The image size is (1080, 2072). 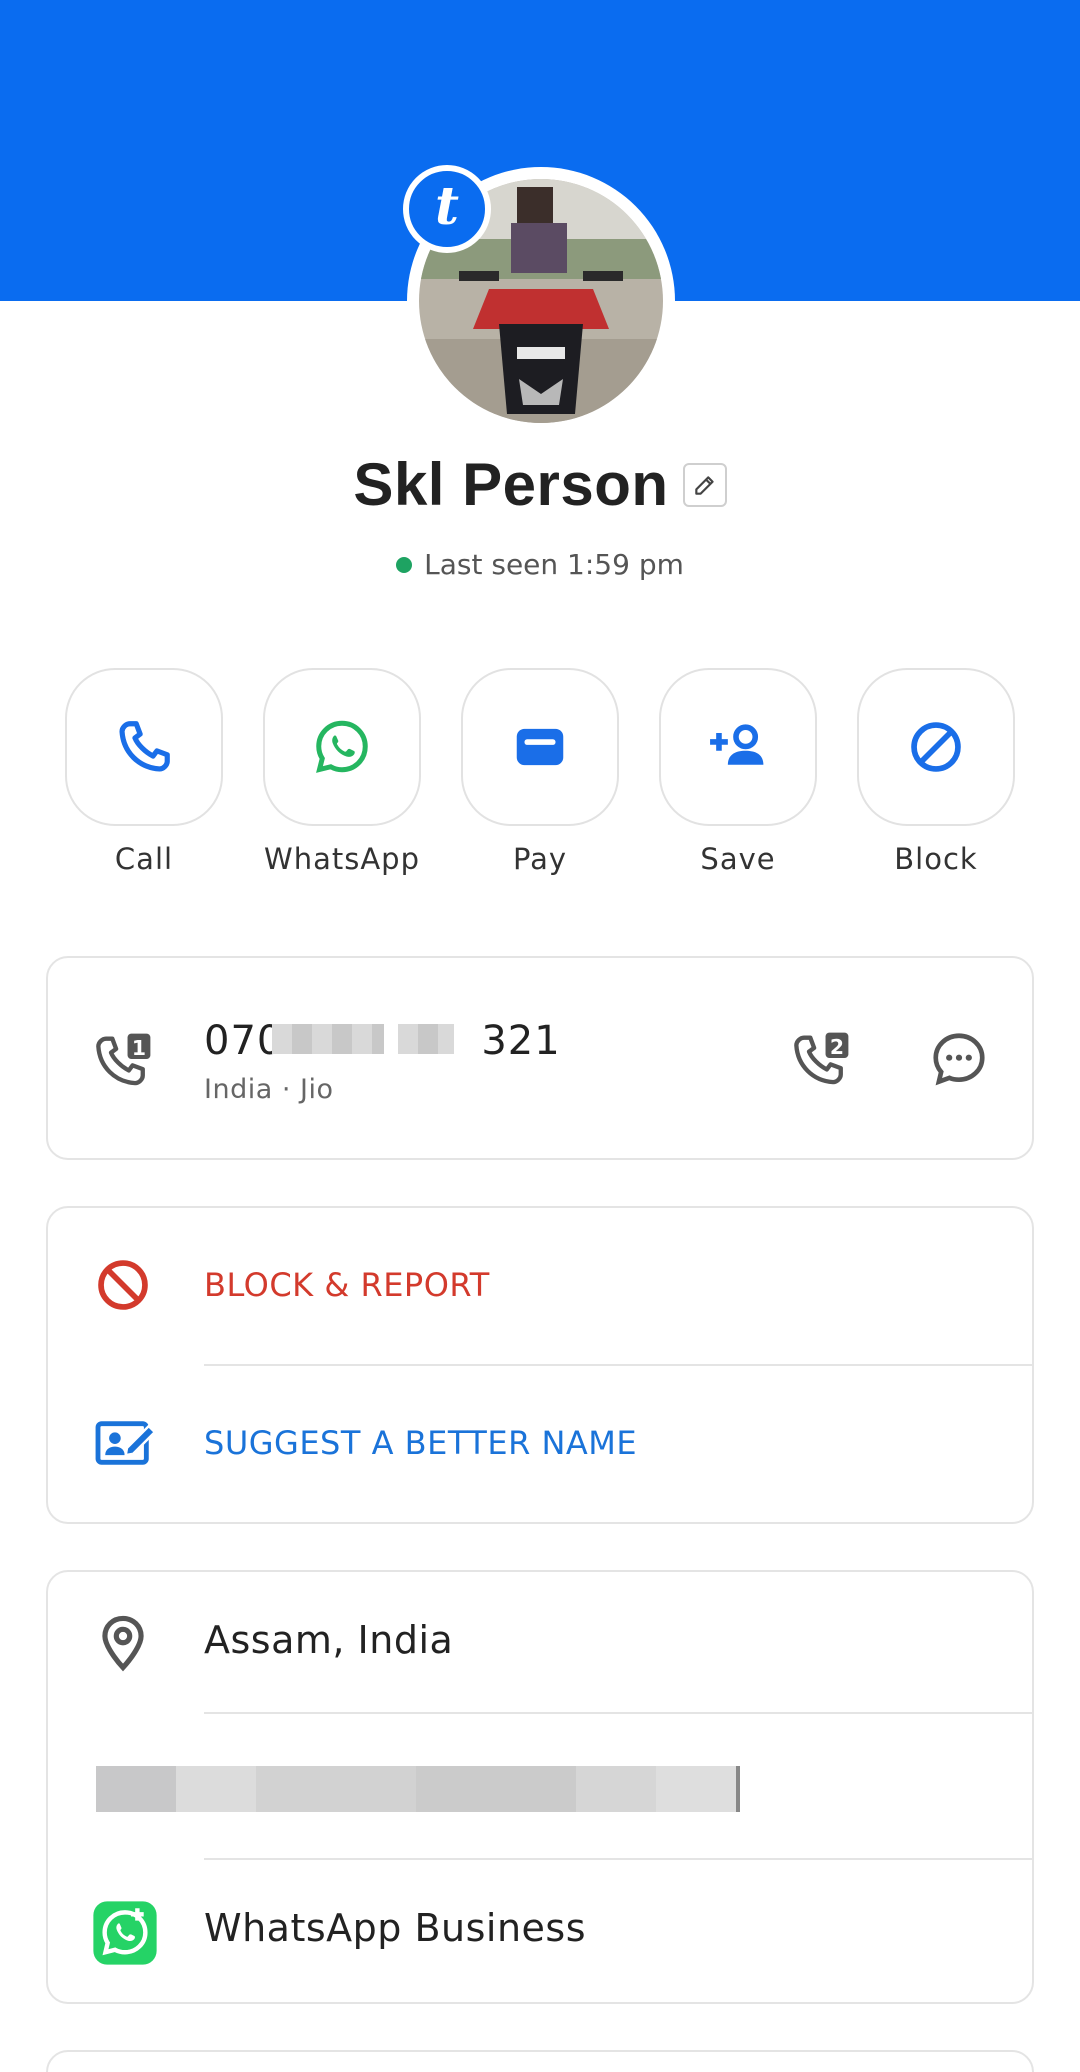 What do you see at coordinates (737, 744) in the screenshot?
I see `add-person-icon` at bounding box center [737, 744].